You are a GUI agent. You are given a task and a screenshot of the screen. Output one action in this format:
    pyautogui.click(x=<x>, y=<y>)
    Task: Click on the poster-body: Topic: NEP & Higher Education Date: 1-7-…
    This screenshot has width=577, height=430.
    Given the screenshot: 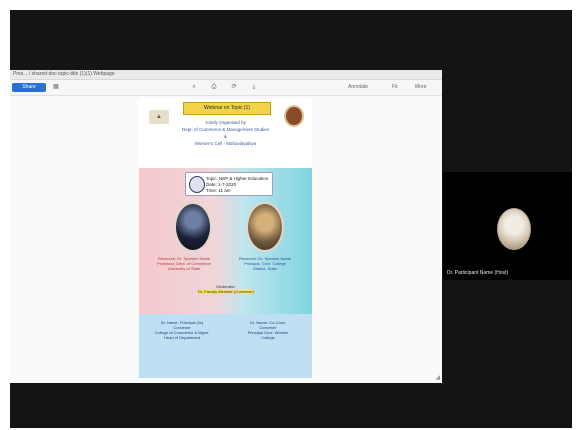 What is the action you would take?
    pyautogui.click(x=225, y=273)
    